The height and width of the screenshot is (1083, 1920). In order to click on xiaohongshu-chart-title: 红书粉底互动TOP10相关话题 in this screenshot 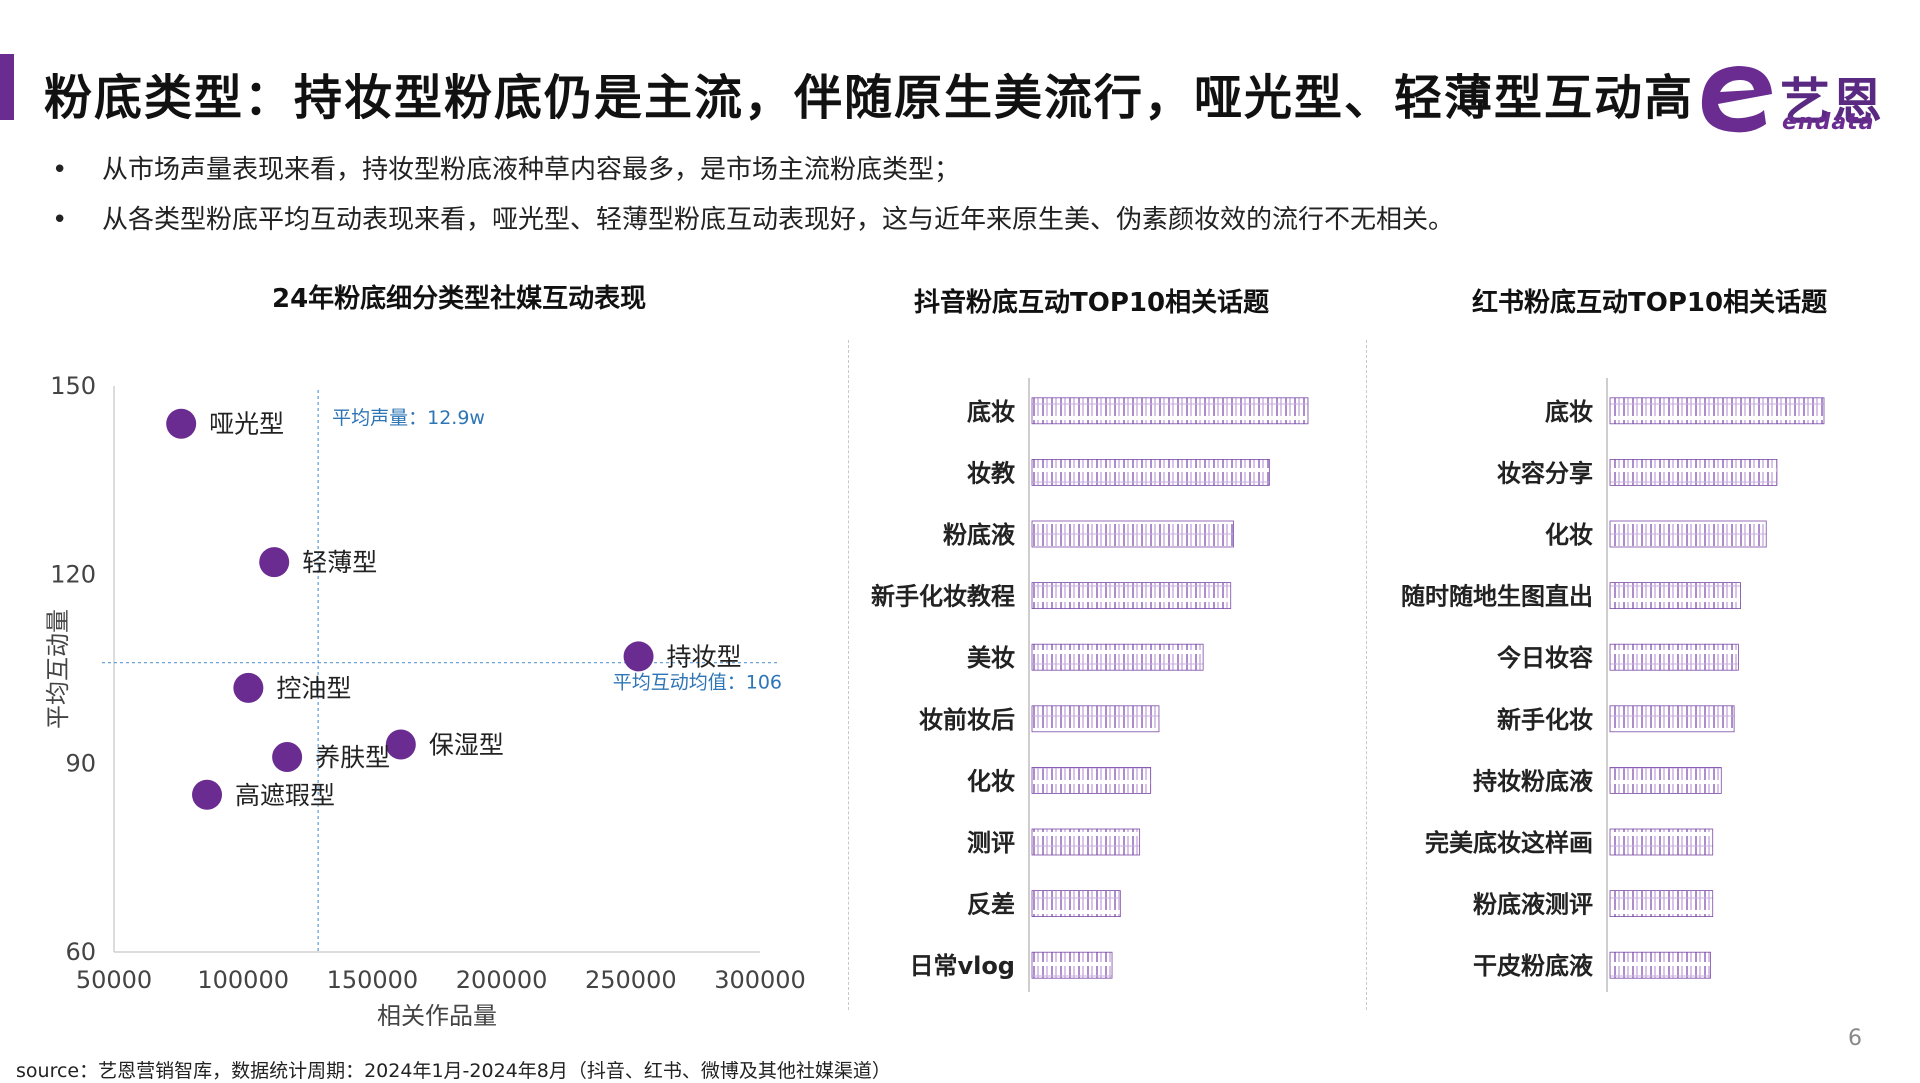, I will do `click(1650, 303)`.